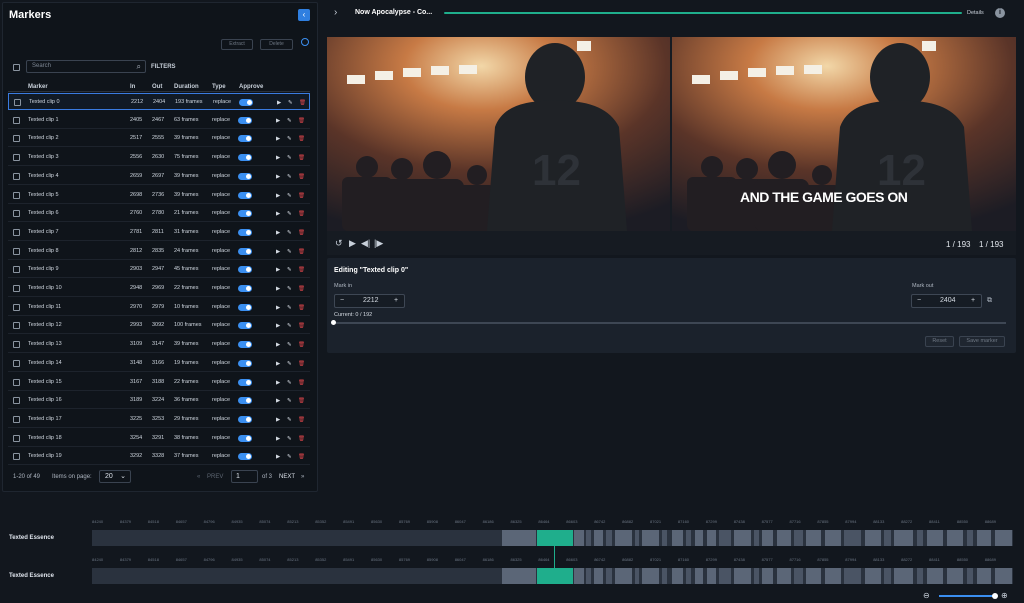 Image resolution: width=1024 pixels, height=603 pixels. What do you see at coordinates (244, 476) in the screenshot?
I see `page-input: 1` at bounding box center [244, 476].